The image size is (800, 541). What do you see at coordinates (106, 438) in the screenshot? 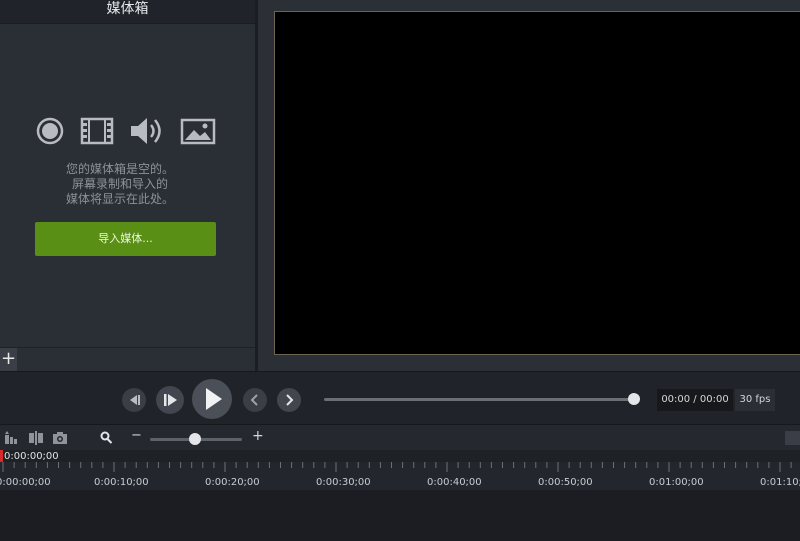
I see `search-icon` at bounding box center [106, 438].